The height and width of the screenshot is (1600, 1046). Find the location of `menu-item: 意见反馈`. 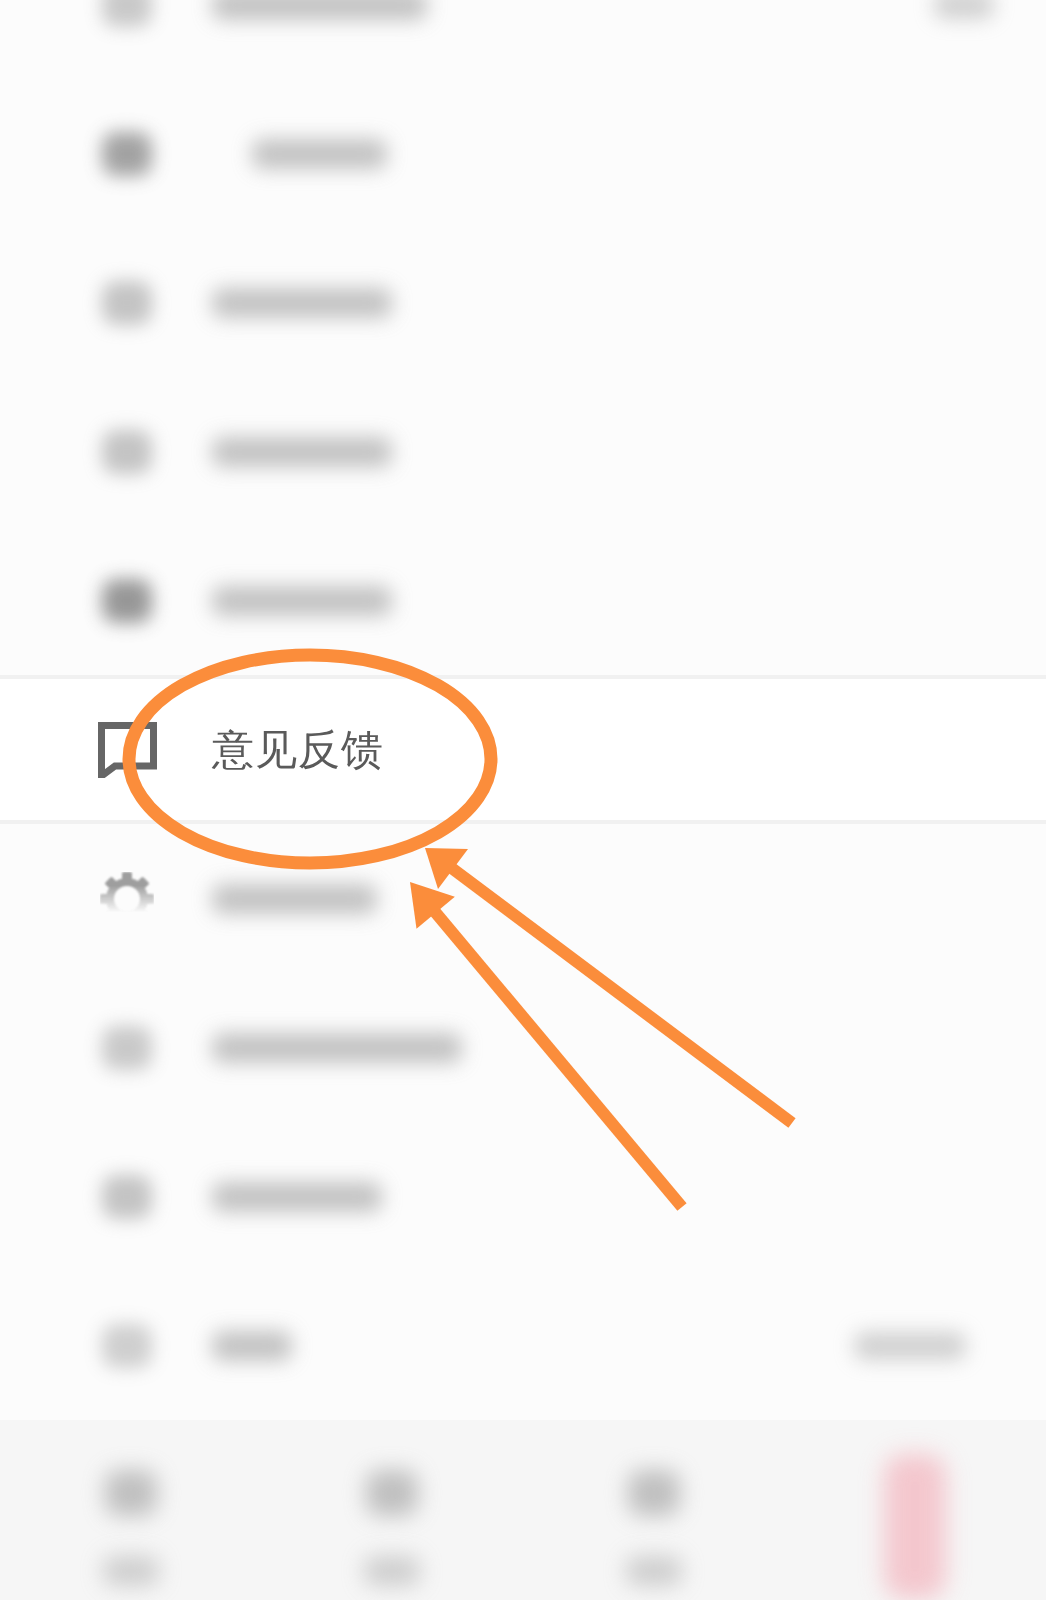

menu-item: 意见反馈 is located at coordinates (523, 749).